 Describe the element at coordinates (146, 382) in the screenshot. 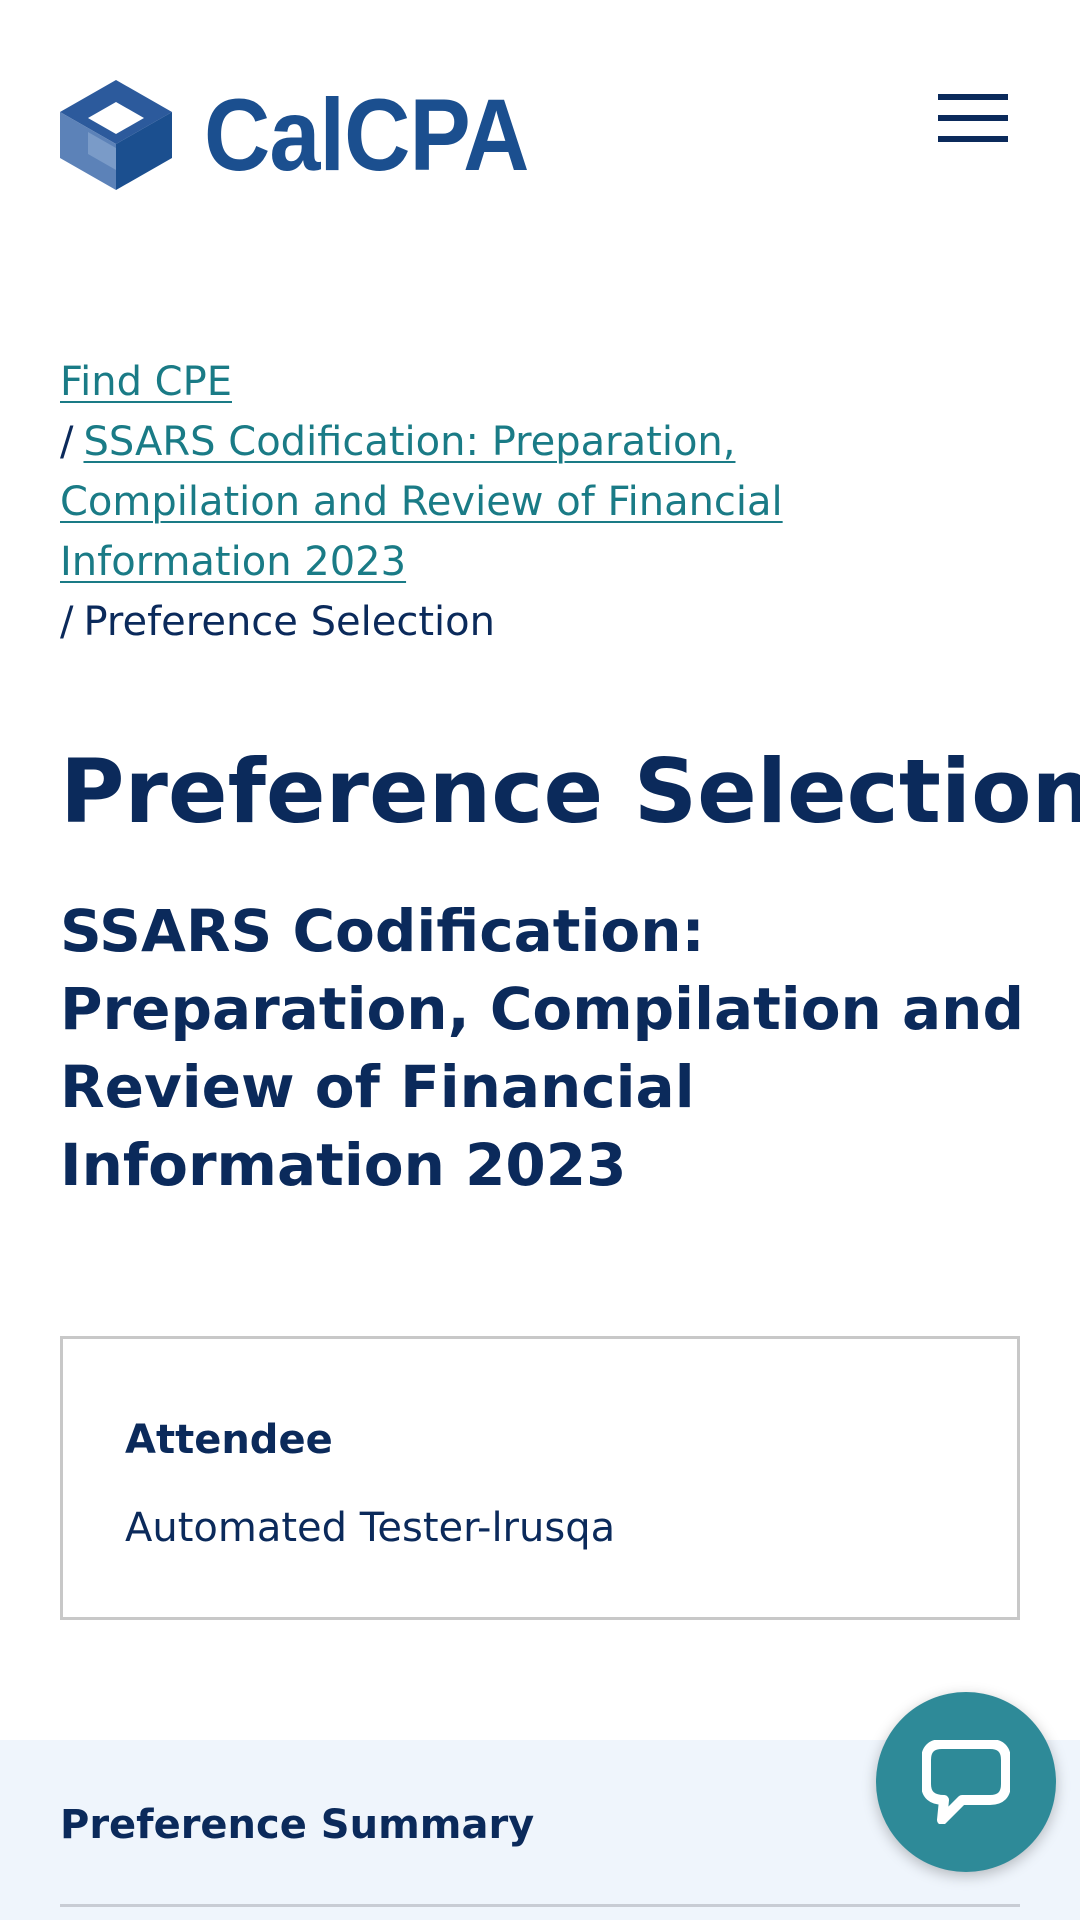

I see `breadcrumb-link-find-cpe: Find CPE` at that location.